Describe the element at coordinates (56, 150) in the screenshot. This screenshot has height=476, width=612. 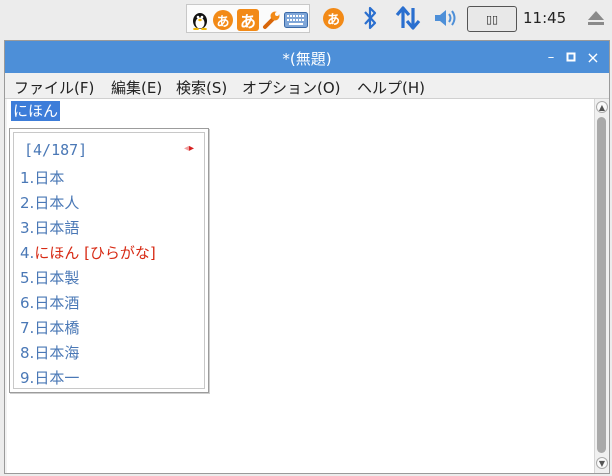
I see `candidate-page-indicator: [4/187]` at that location.